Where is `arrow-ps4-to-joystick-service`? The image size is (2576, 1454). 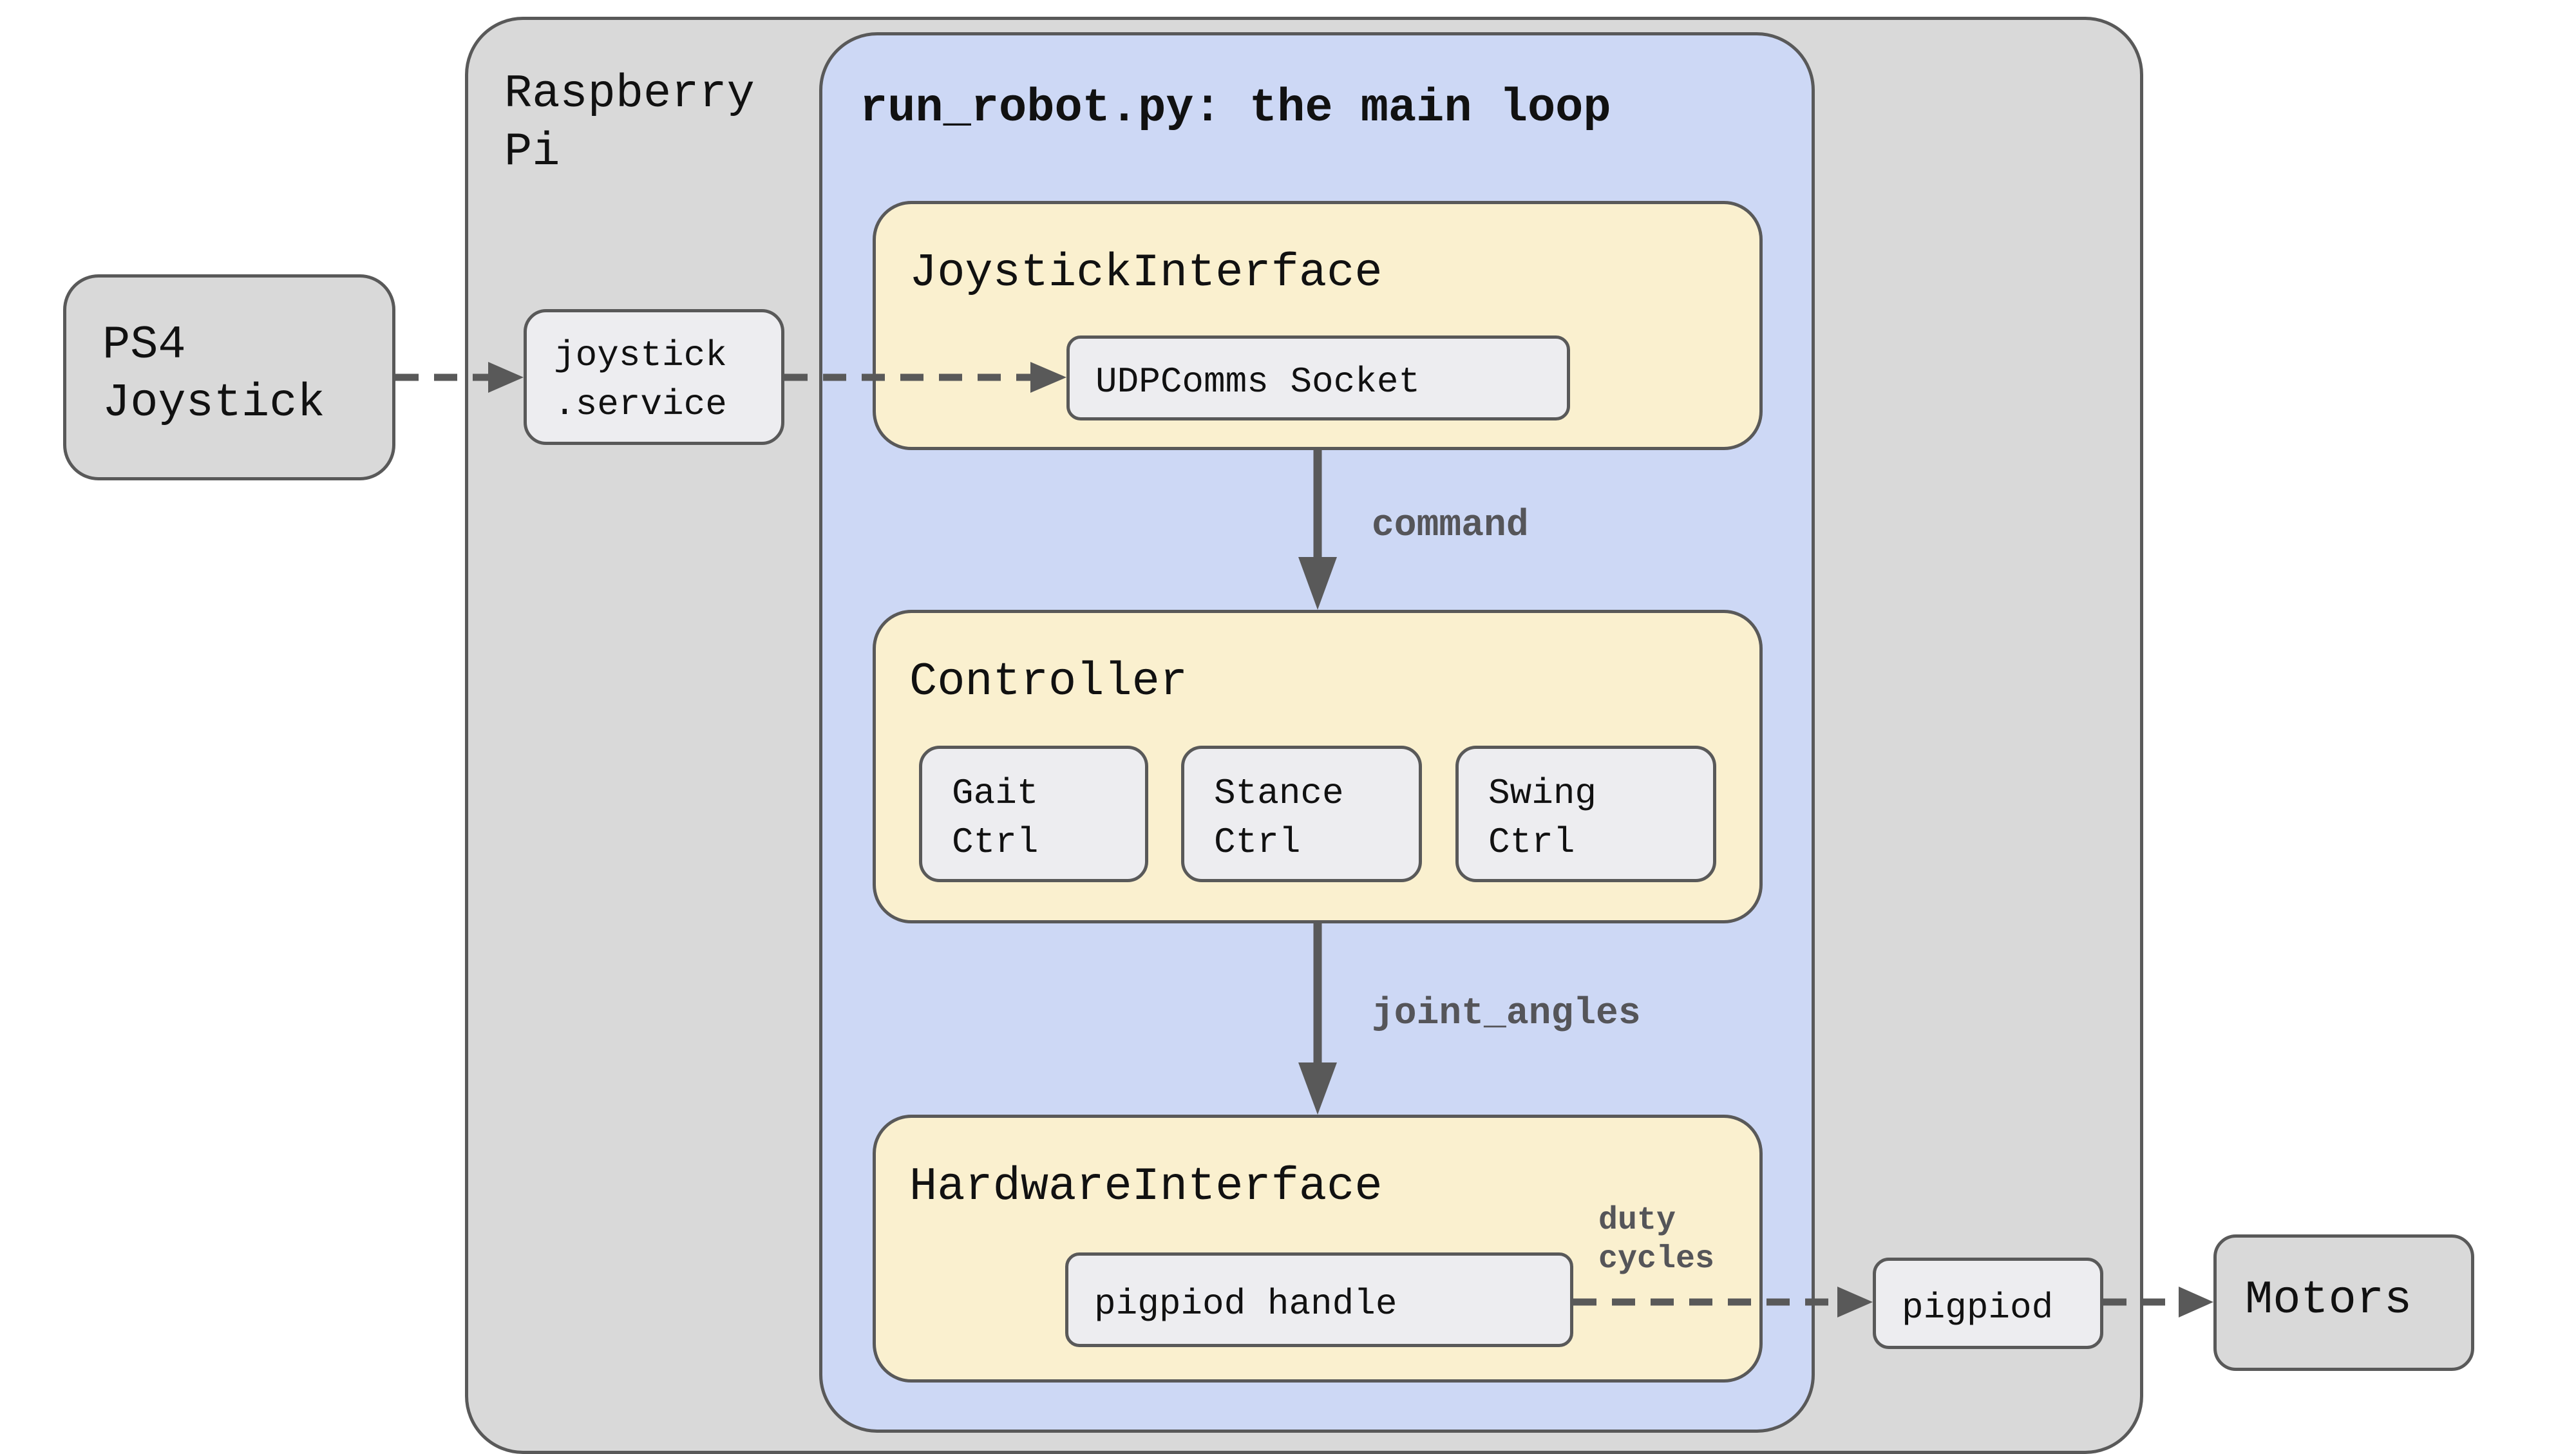
arrow-ps4-to-joystick-service is located at coordinates (460, 377).